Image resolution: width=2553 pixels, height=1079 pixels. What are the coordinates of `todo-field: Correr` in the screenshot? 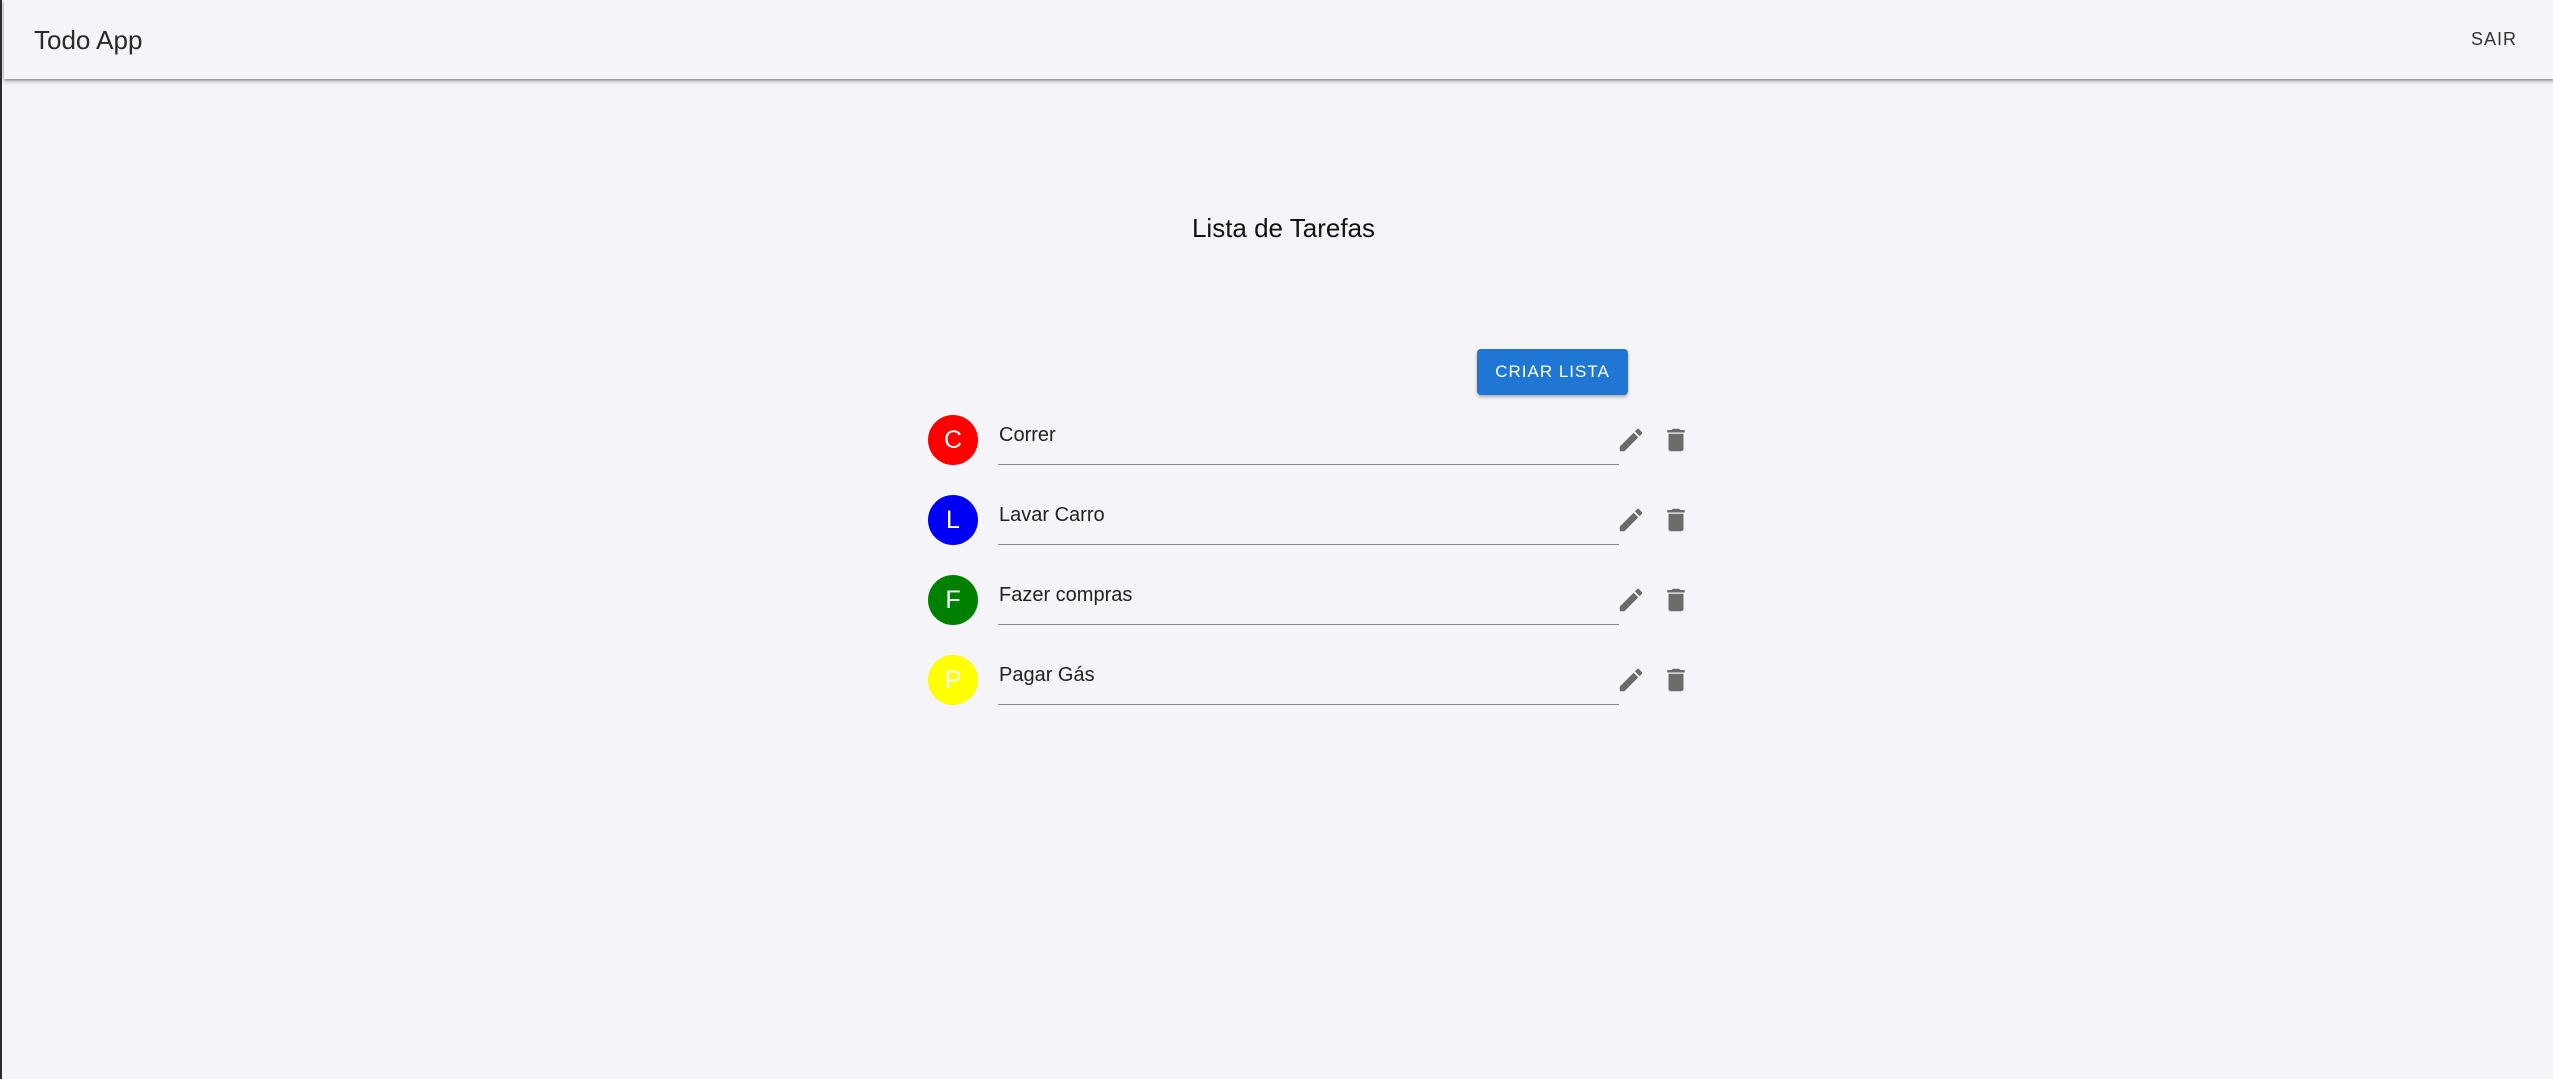 It's located at (1341, 440).